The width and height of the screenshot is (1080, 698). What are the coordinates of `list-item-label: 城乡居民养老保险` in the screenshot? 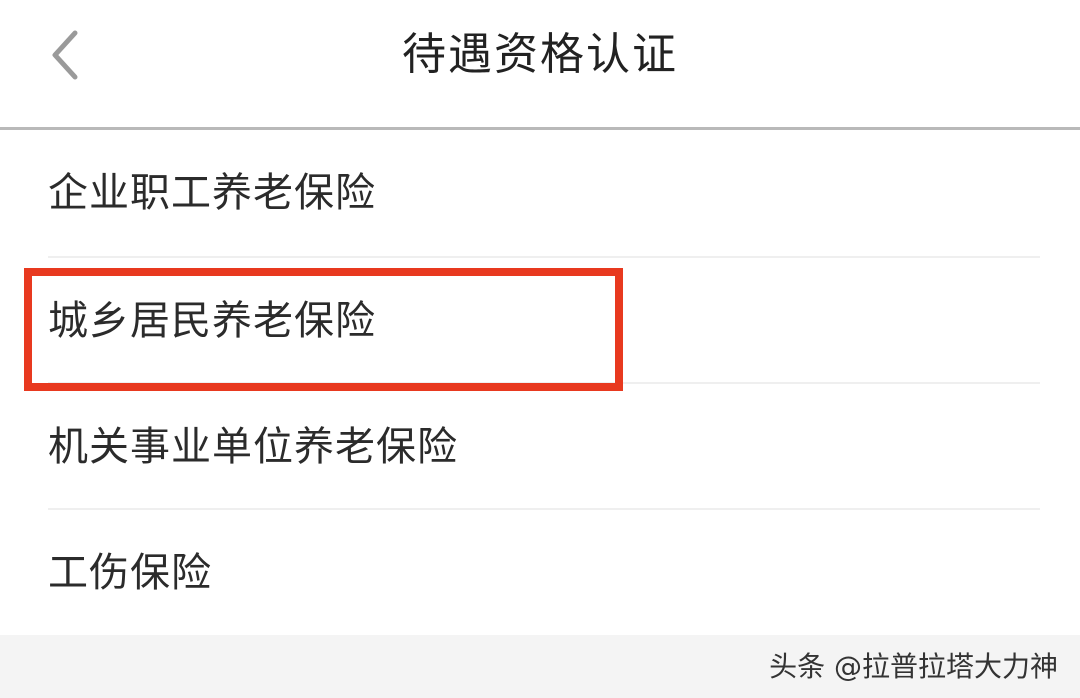 It's located at (212, 321).